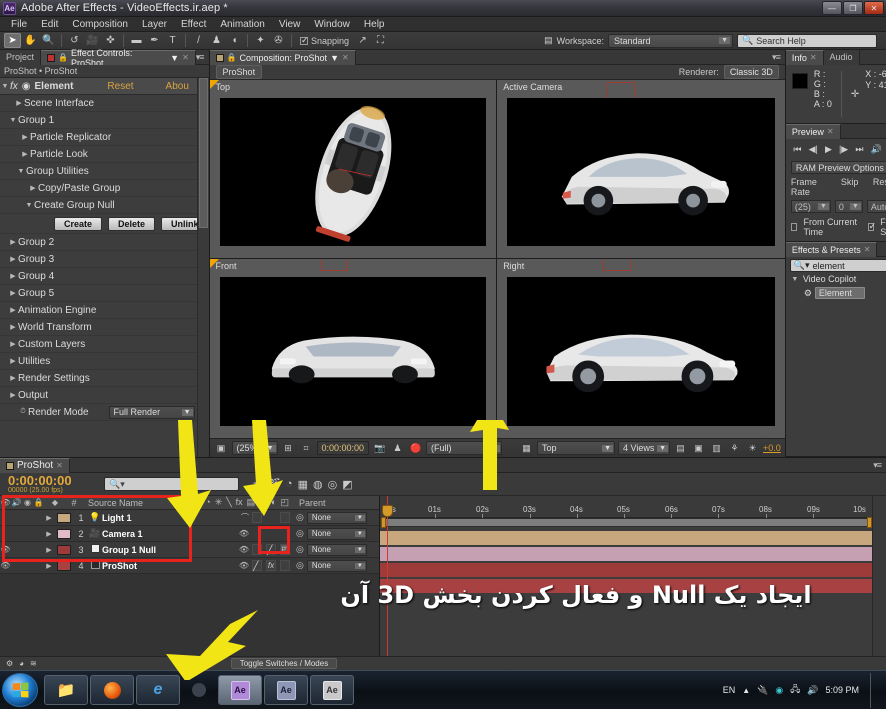  Describe the element at coordinates (626, 538) in the screenshot. I see `layer-bar-light` at that location.